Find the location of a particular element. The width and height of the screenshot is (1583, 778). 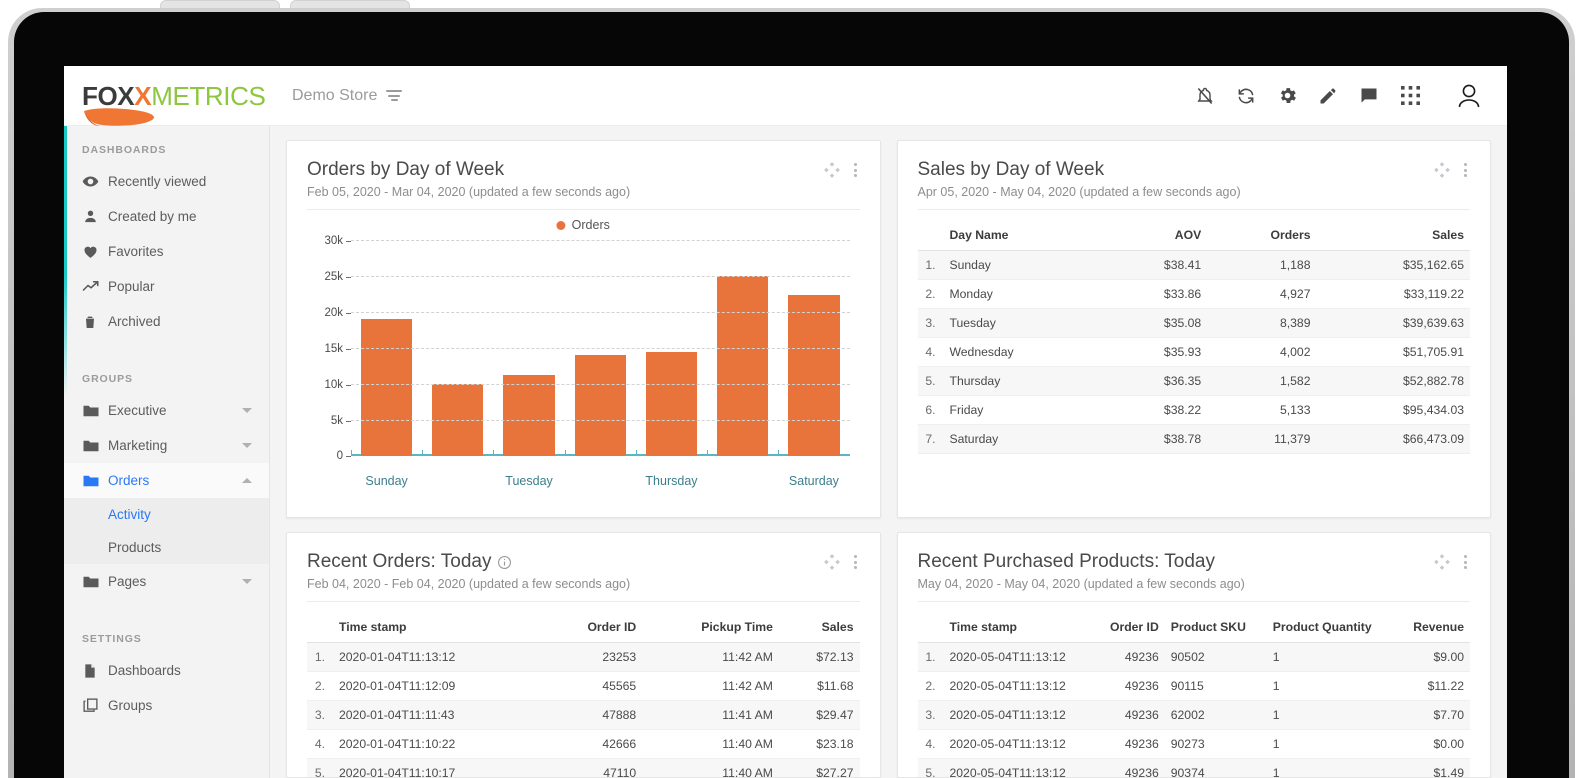

table-cell: 6. is located at coordinates (930, 410).